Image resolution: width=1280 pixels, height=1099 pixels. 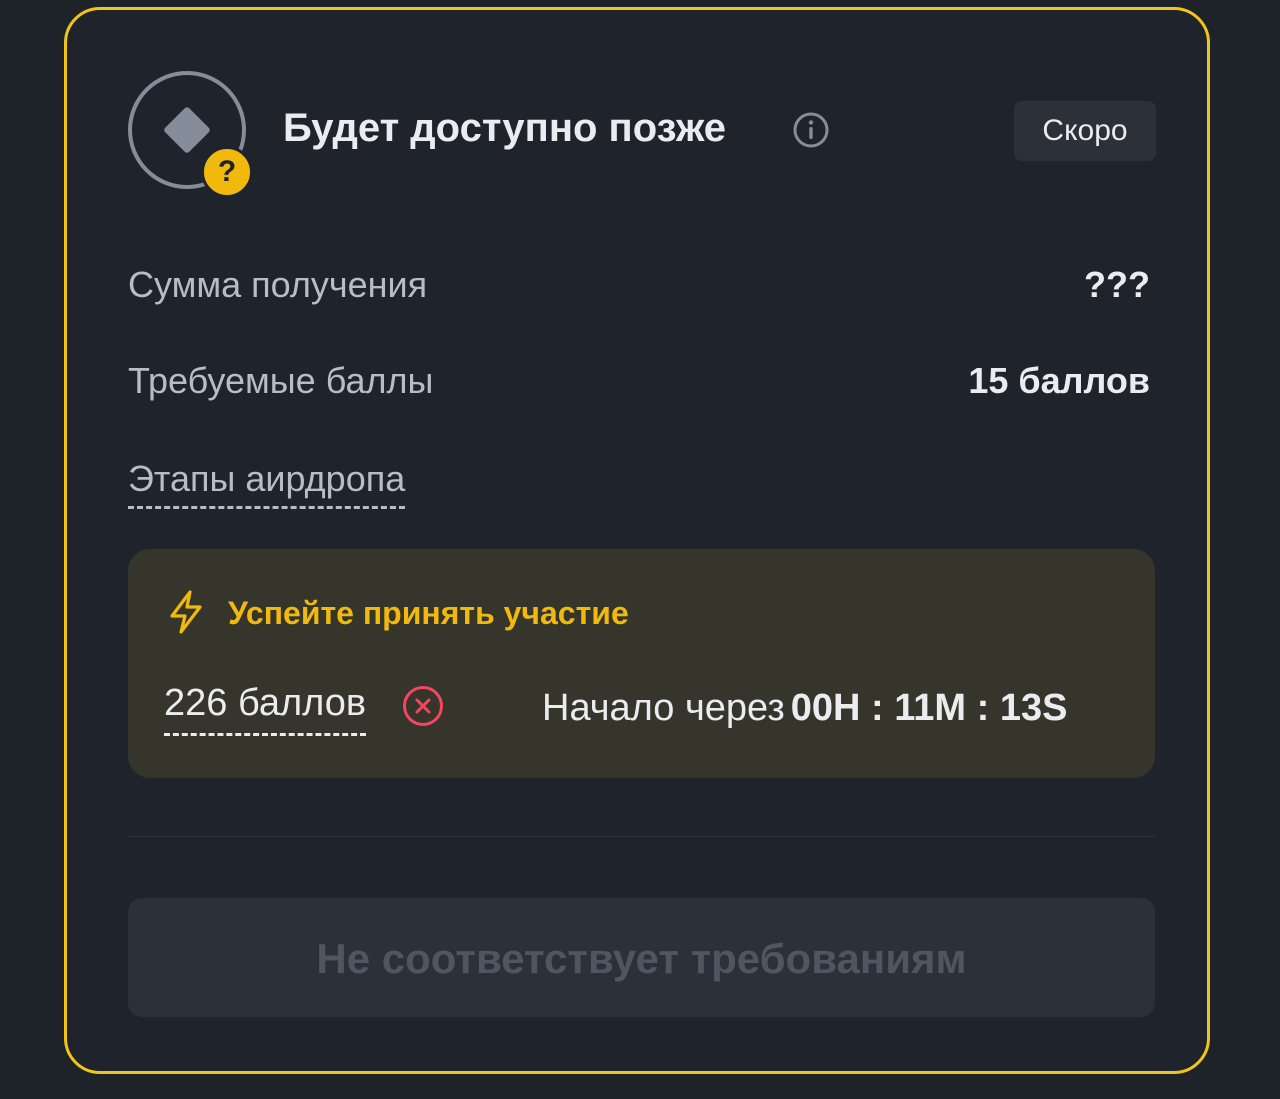 I want to click on divider, so click(x=641, y=836).